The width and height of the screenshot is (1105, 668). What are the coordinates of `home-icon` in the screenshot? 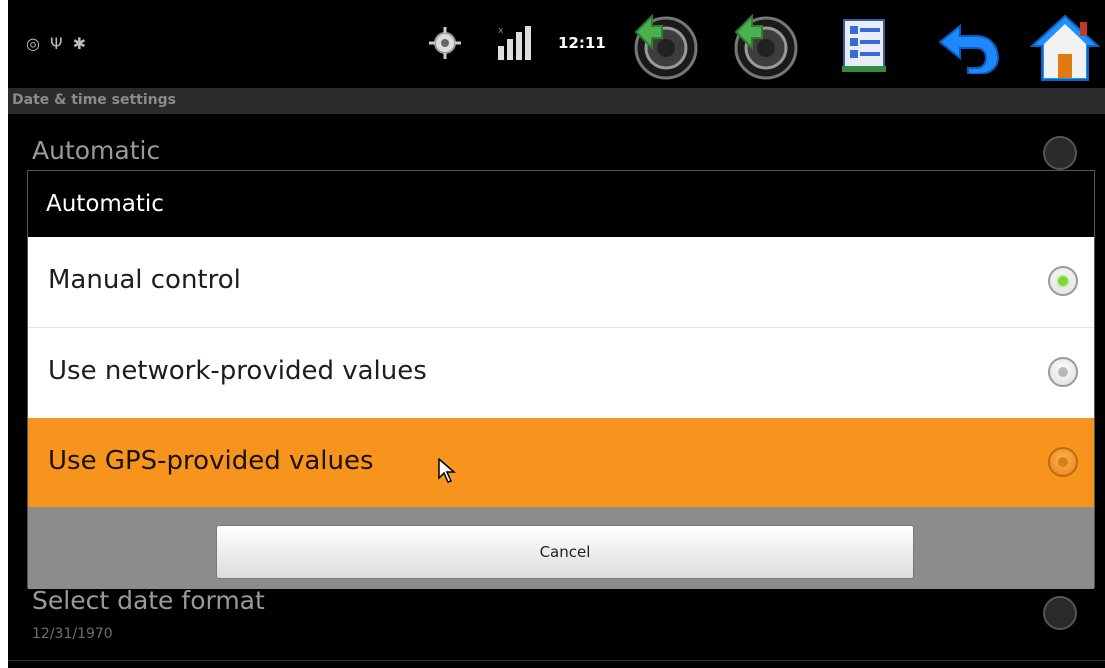 It's located at (1065, 48).